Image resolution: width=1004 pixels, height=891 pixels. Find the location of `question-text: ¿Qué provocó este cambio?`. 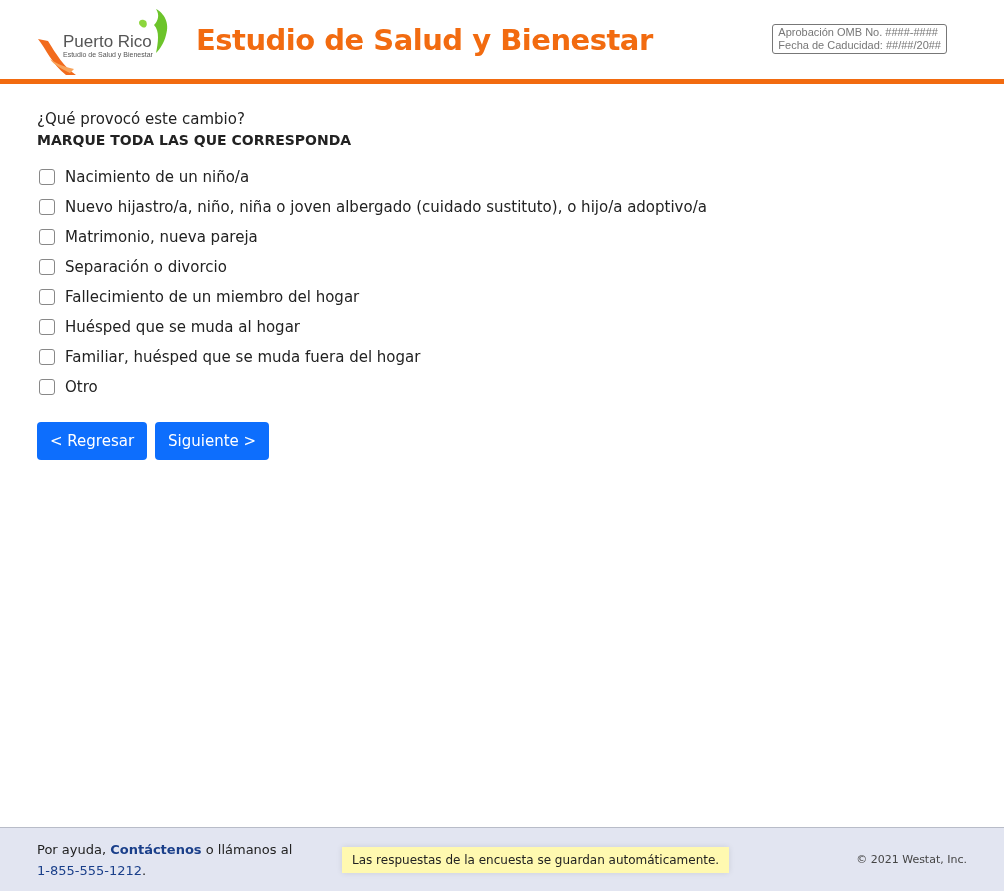

question-text: ¿Qué provocó este cambio? is located at coordinates (141, 119).